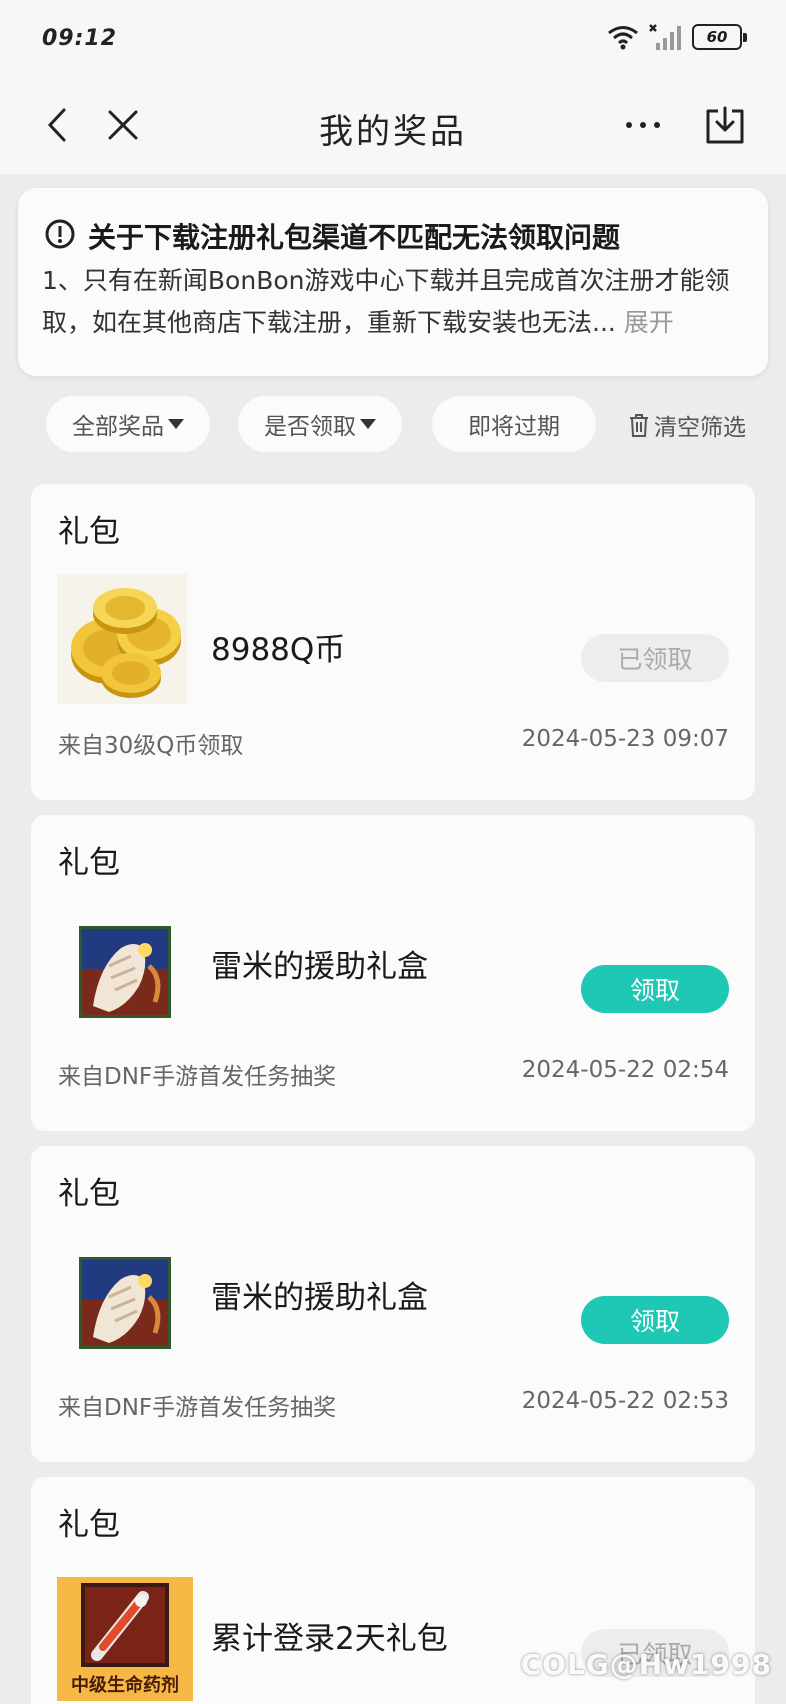  I want to click on battery-level: 60, so click(717, 37).